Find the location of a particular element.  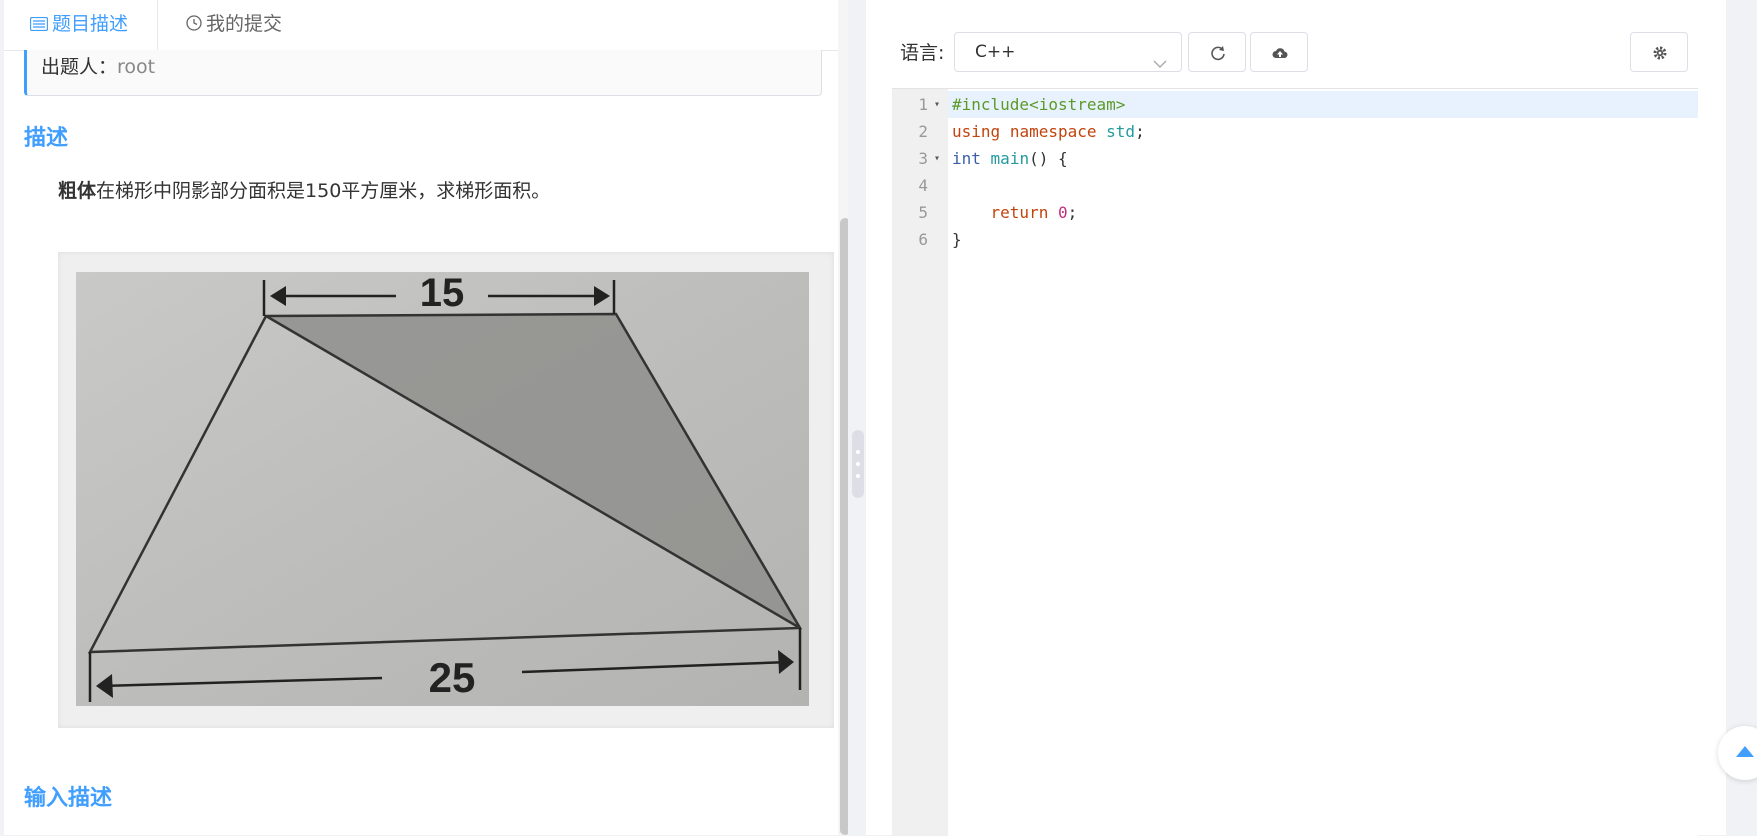

line-number: 5 is located at coordinates (923, 212).